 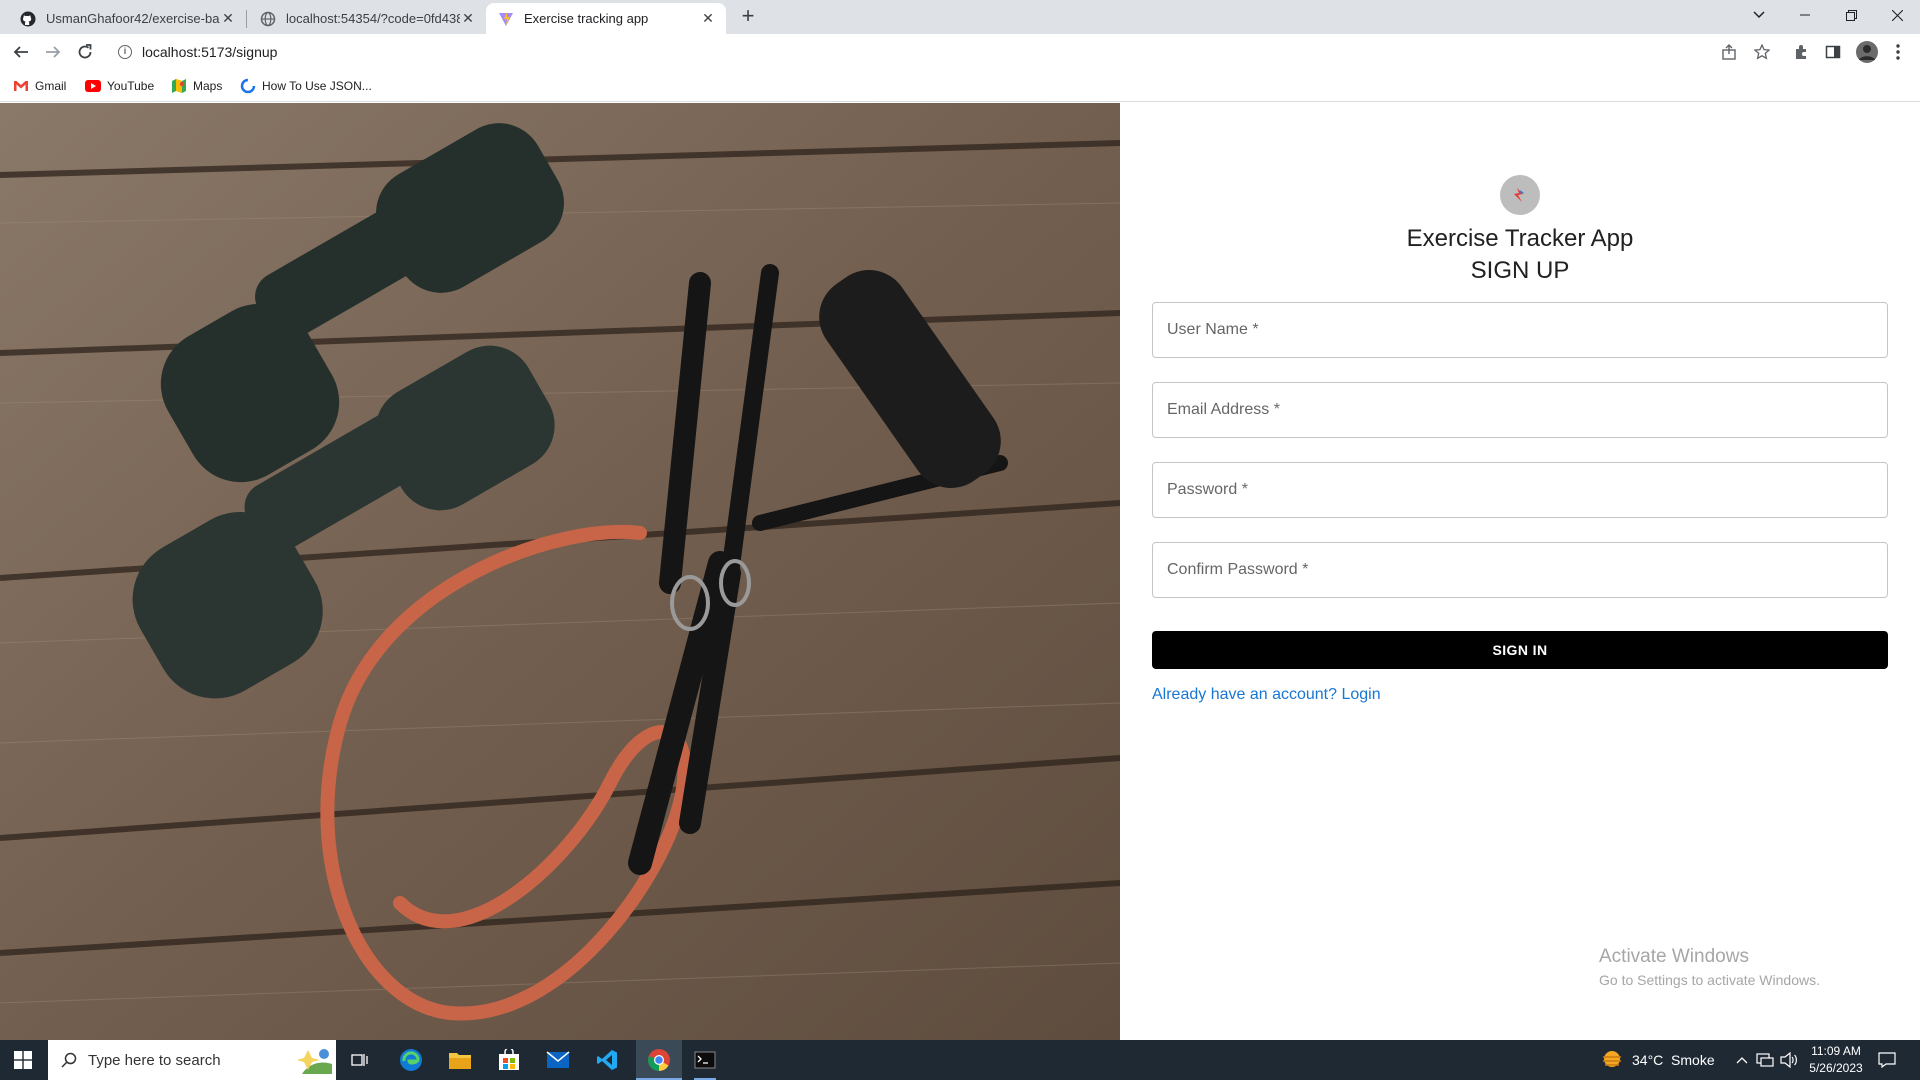 What do you see at coordinates (1897, 15) in the screenshot?
I see `close-window-button` at bounding box center [1897, 15].